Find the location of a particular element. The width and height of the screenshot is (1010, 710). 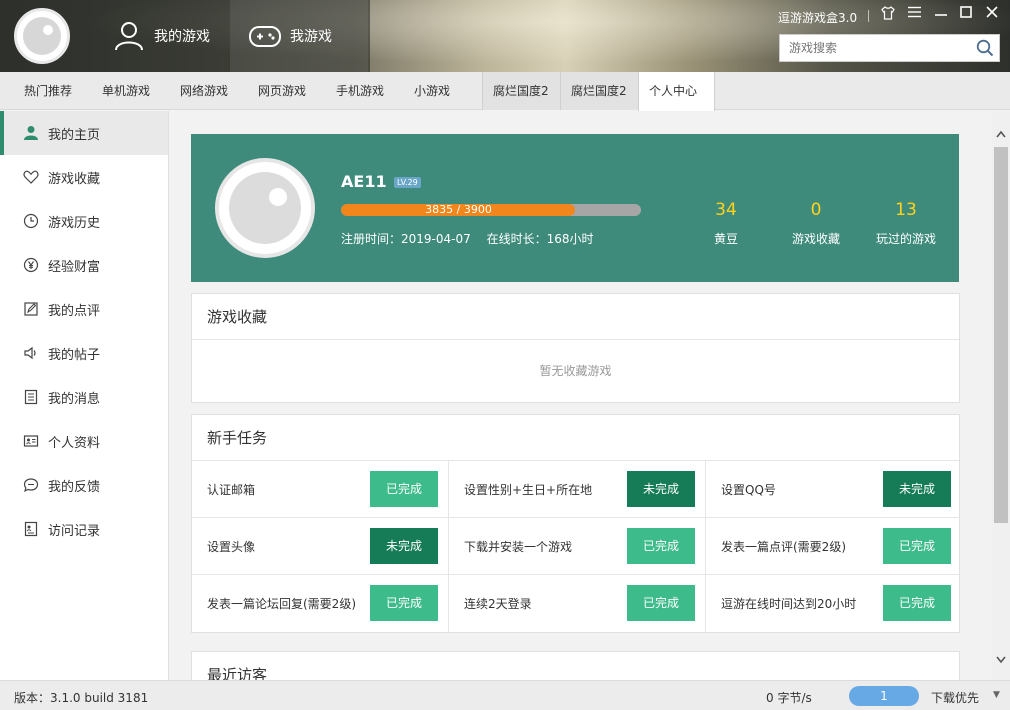

sidebar-item-home: 我的主页 is located at coordinates (84, 133).